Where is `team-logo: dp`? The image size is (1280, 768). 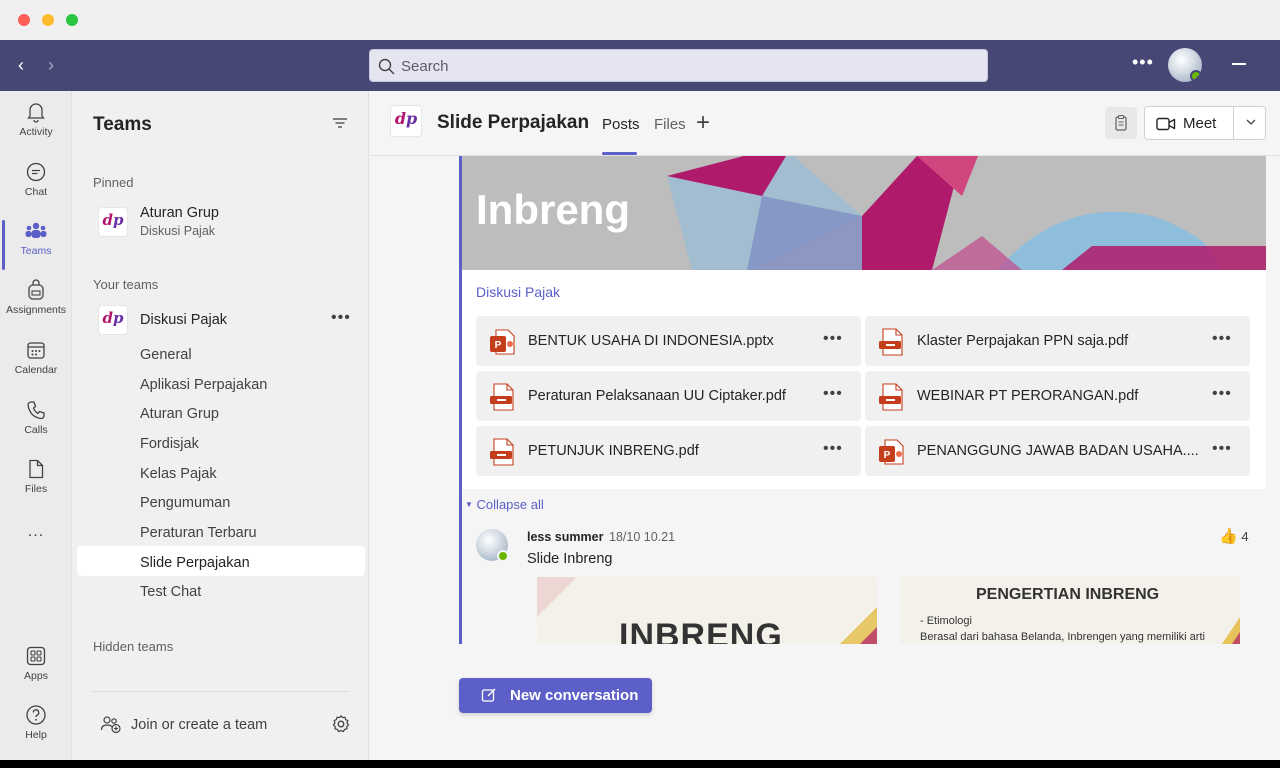
team-logo: dp is located at coordinates (113, 320).